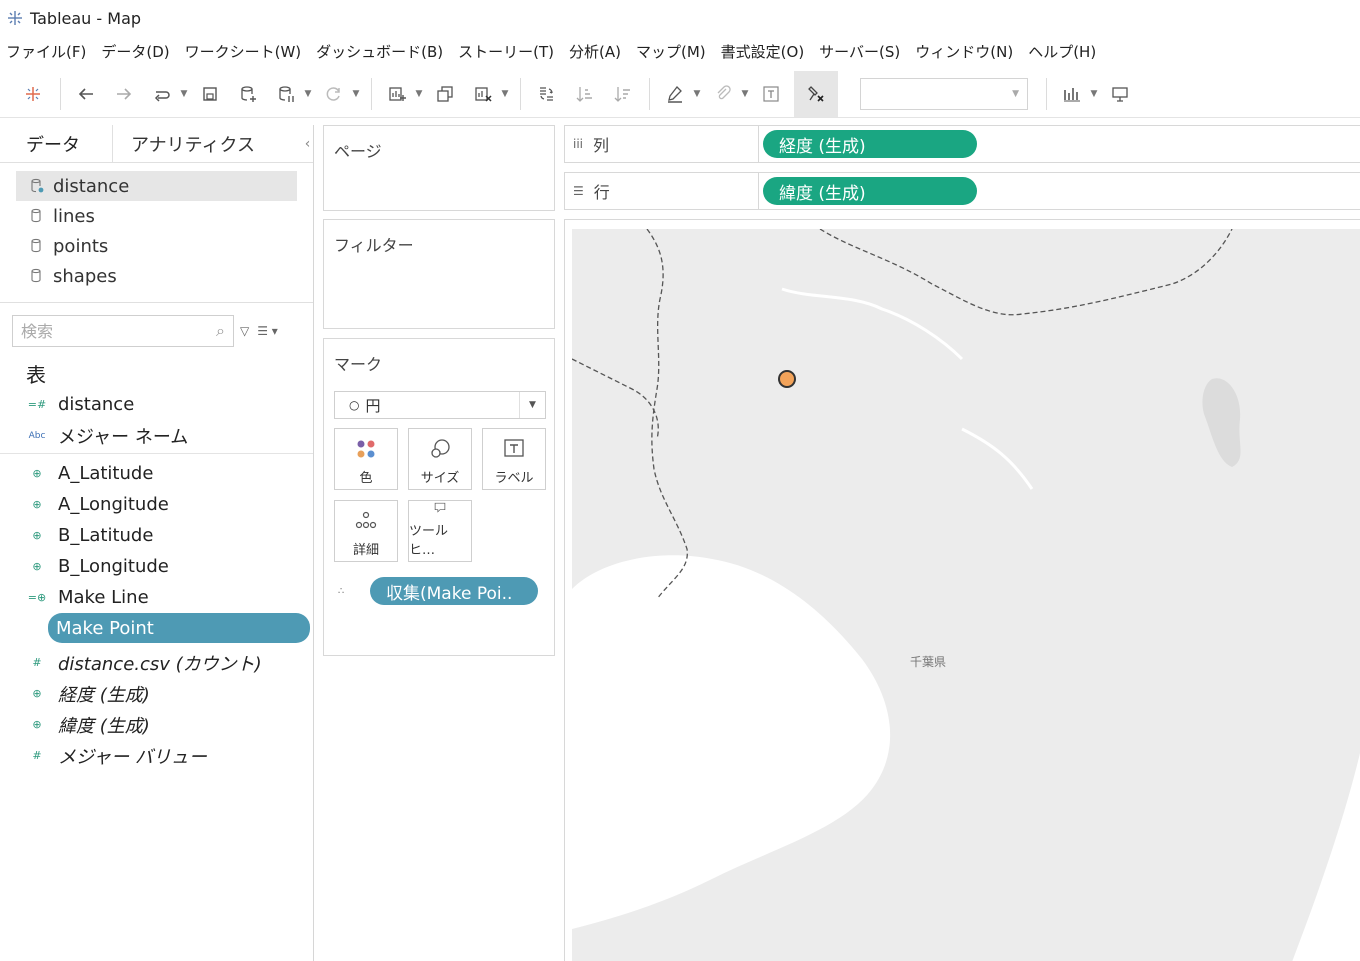 The image size is (1360, 961). I want to click on arrow-left-icon, so click(85, 93).